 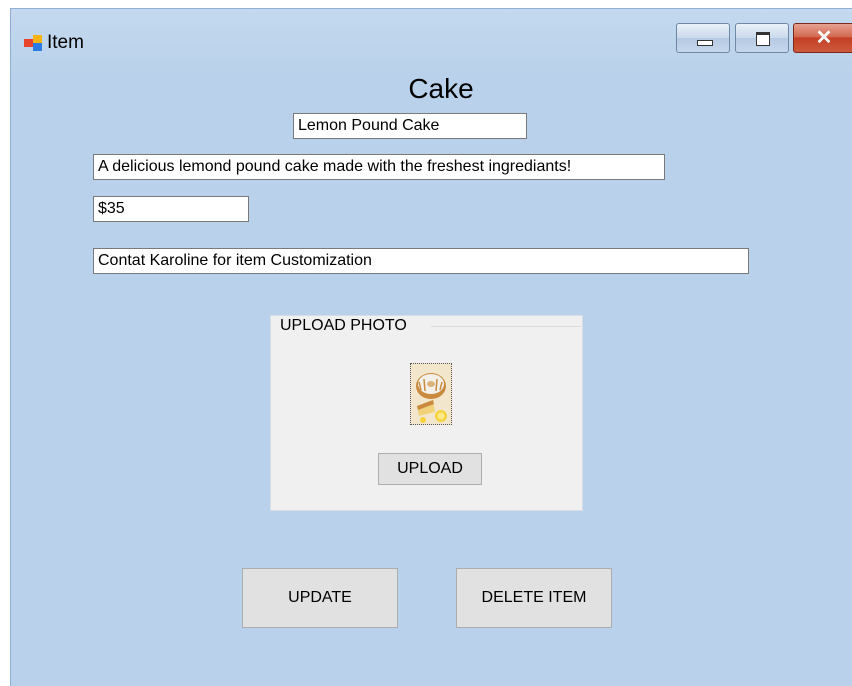 What do you see at coordinates (421, 261) in the screenshot?
I see `item-note-field: Contat Karoline for item Customization` at bounding box center [421, 261].